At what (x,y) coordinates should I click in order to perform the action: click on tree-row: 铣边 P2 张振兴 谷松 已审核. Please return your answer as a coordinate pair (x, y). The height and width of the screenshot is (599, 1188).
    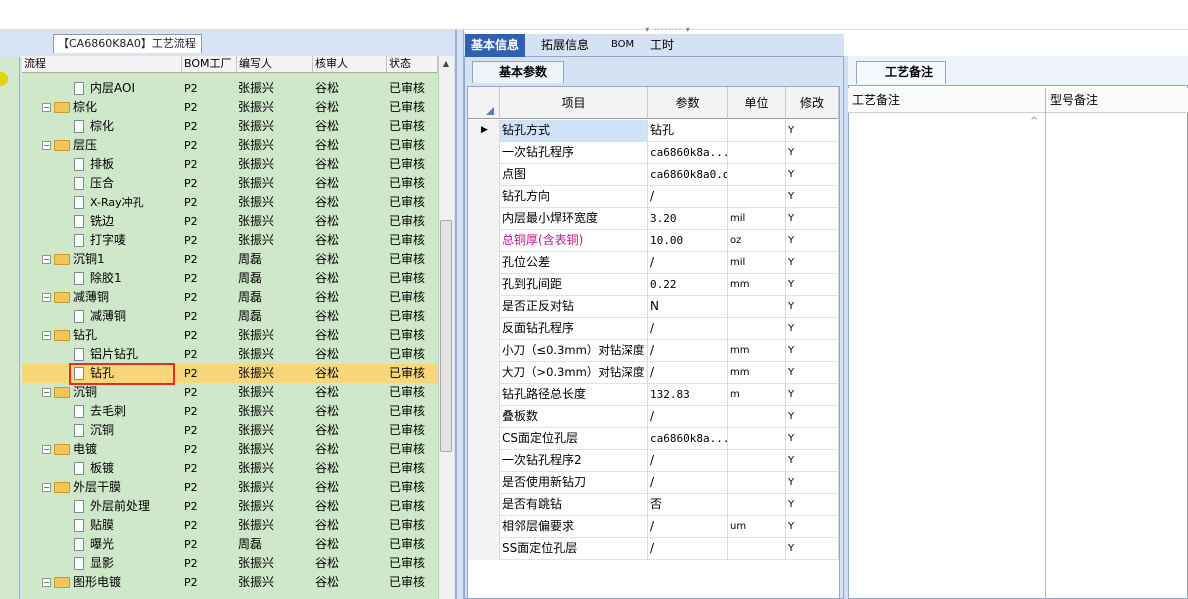
    Looking at the image, I should click on (230, 221).